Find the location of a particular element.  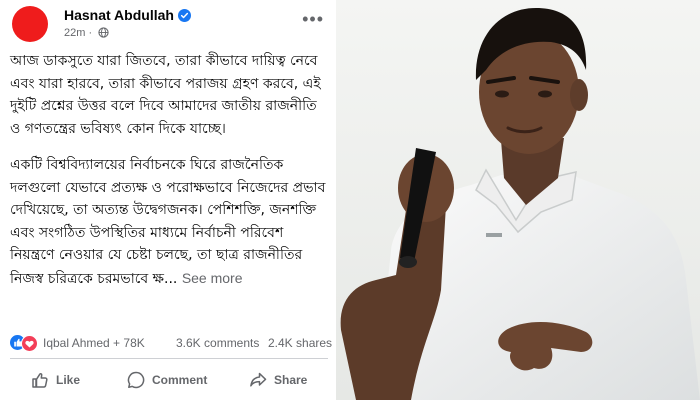

author-name: Hasnat Abdullah is located at coordinates (127, 16).